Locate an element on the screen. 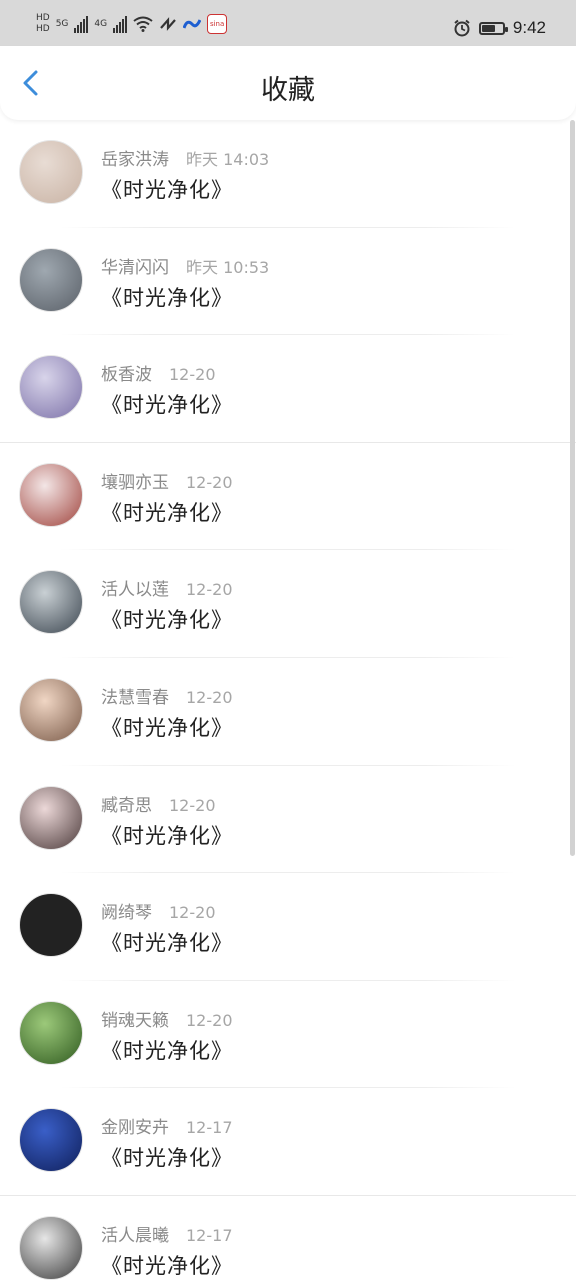 The height and width of the screenshot is (1280, 576). item-meta: 活人以莲 12-20 is located at coordinates (167, 587).